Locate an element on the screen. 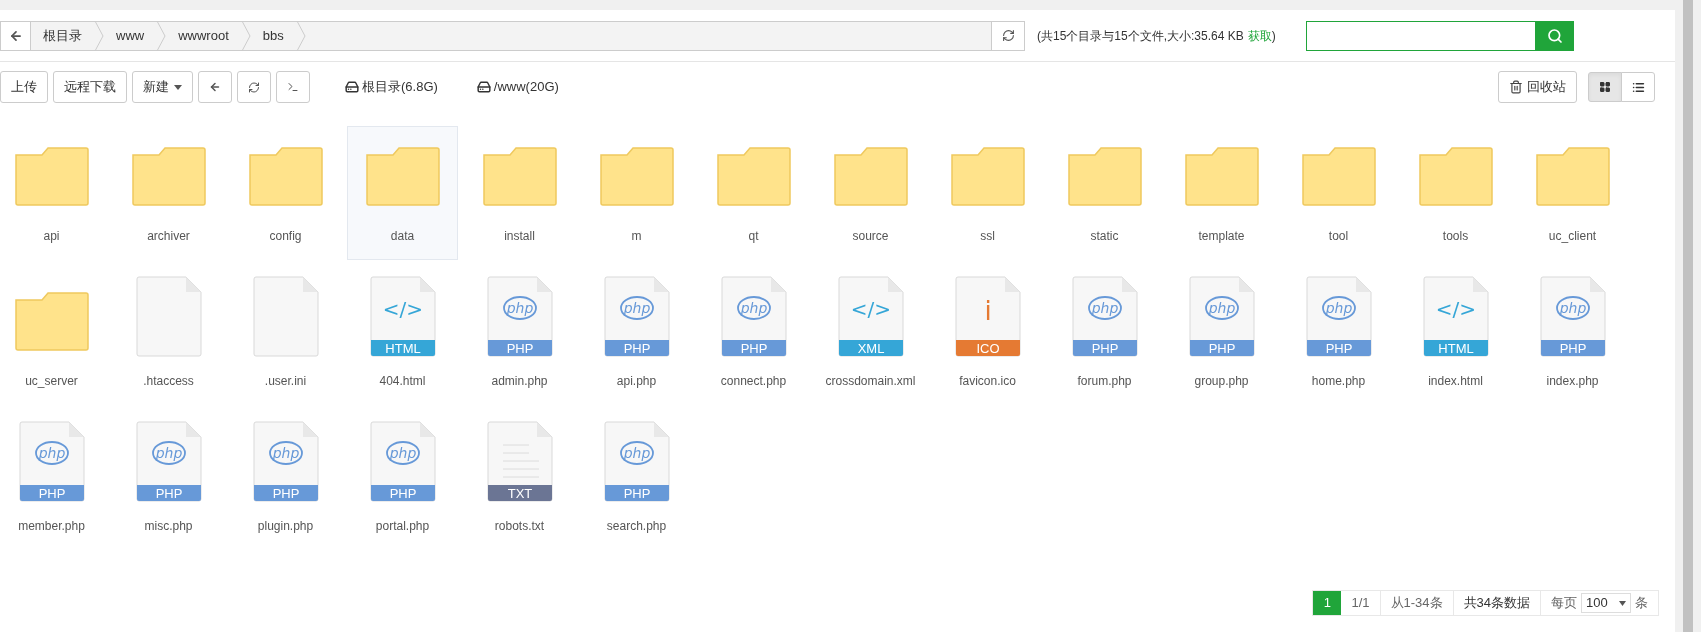 Image resolution: width=1701 pixels, height=632 pixels. file-item: php PHP portal.php is located at coordinates (402, 483).